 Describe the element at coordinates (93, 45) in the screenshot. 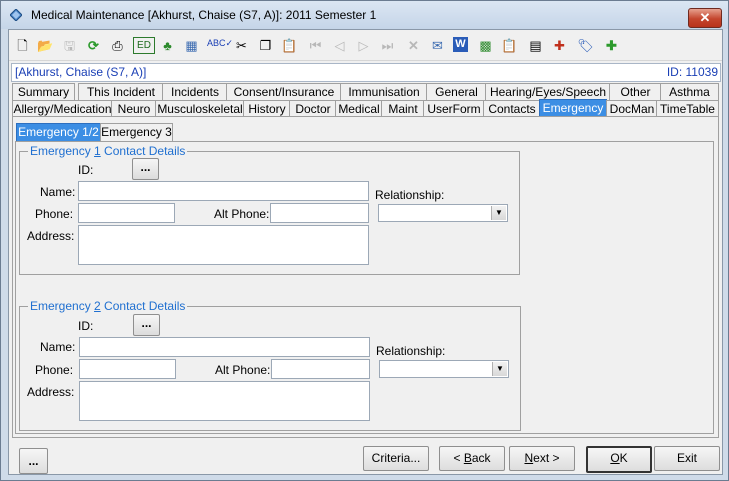

I see `refresh-icon: ⟳` at that location.